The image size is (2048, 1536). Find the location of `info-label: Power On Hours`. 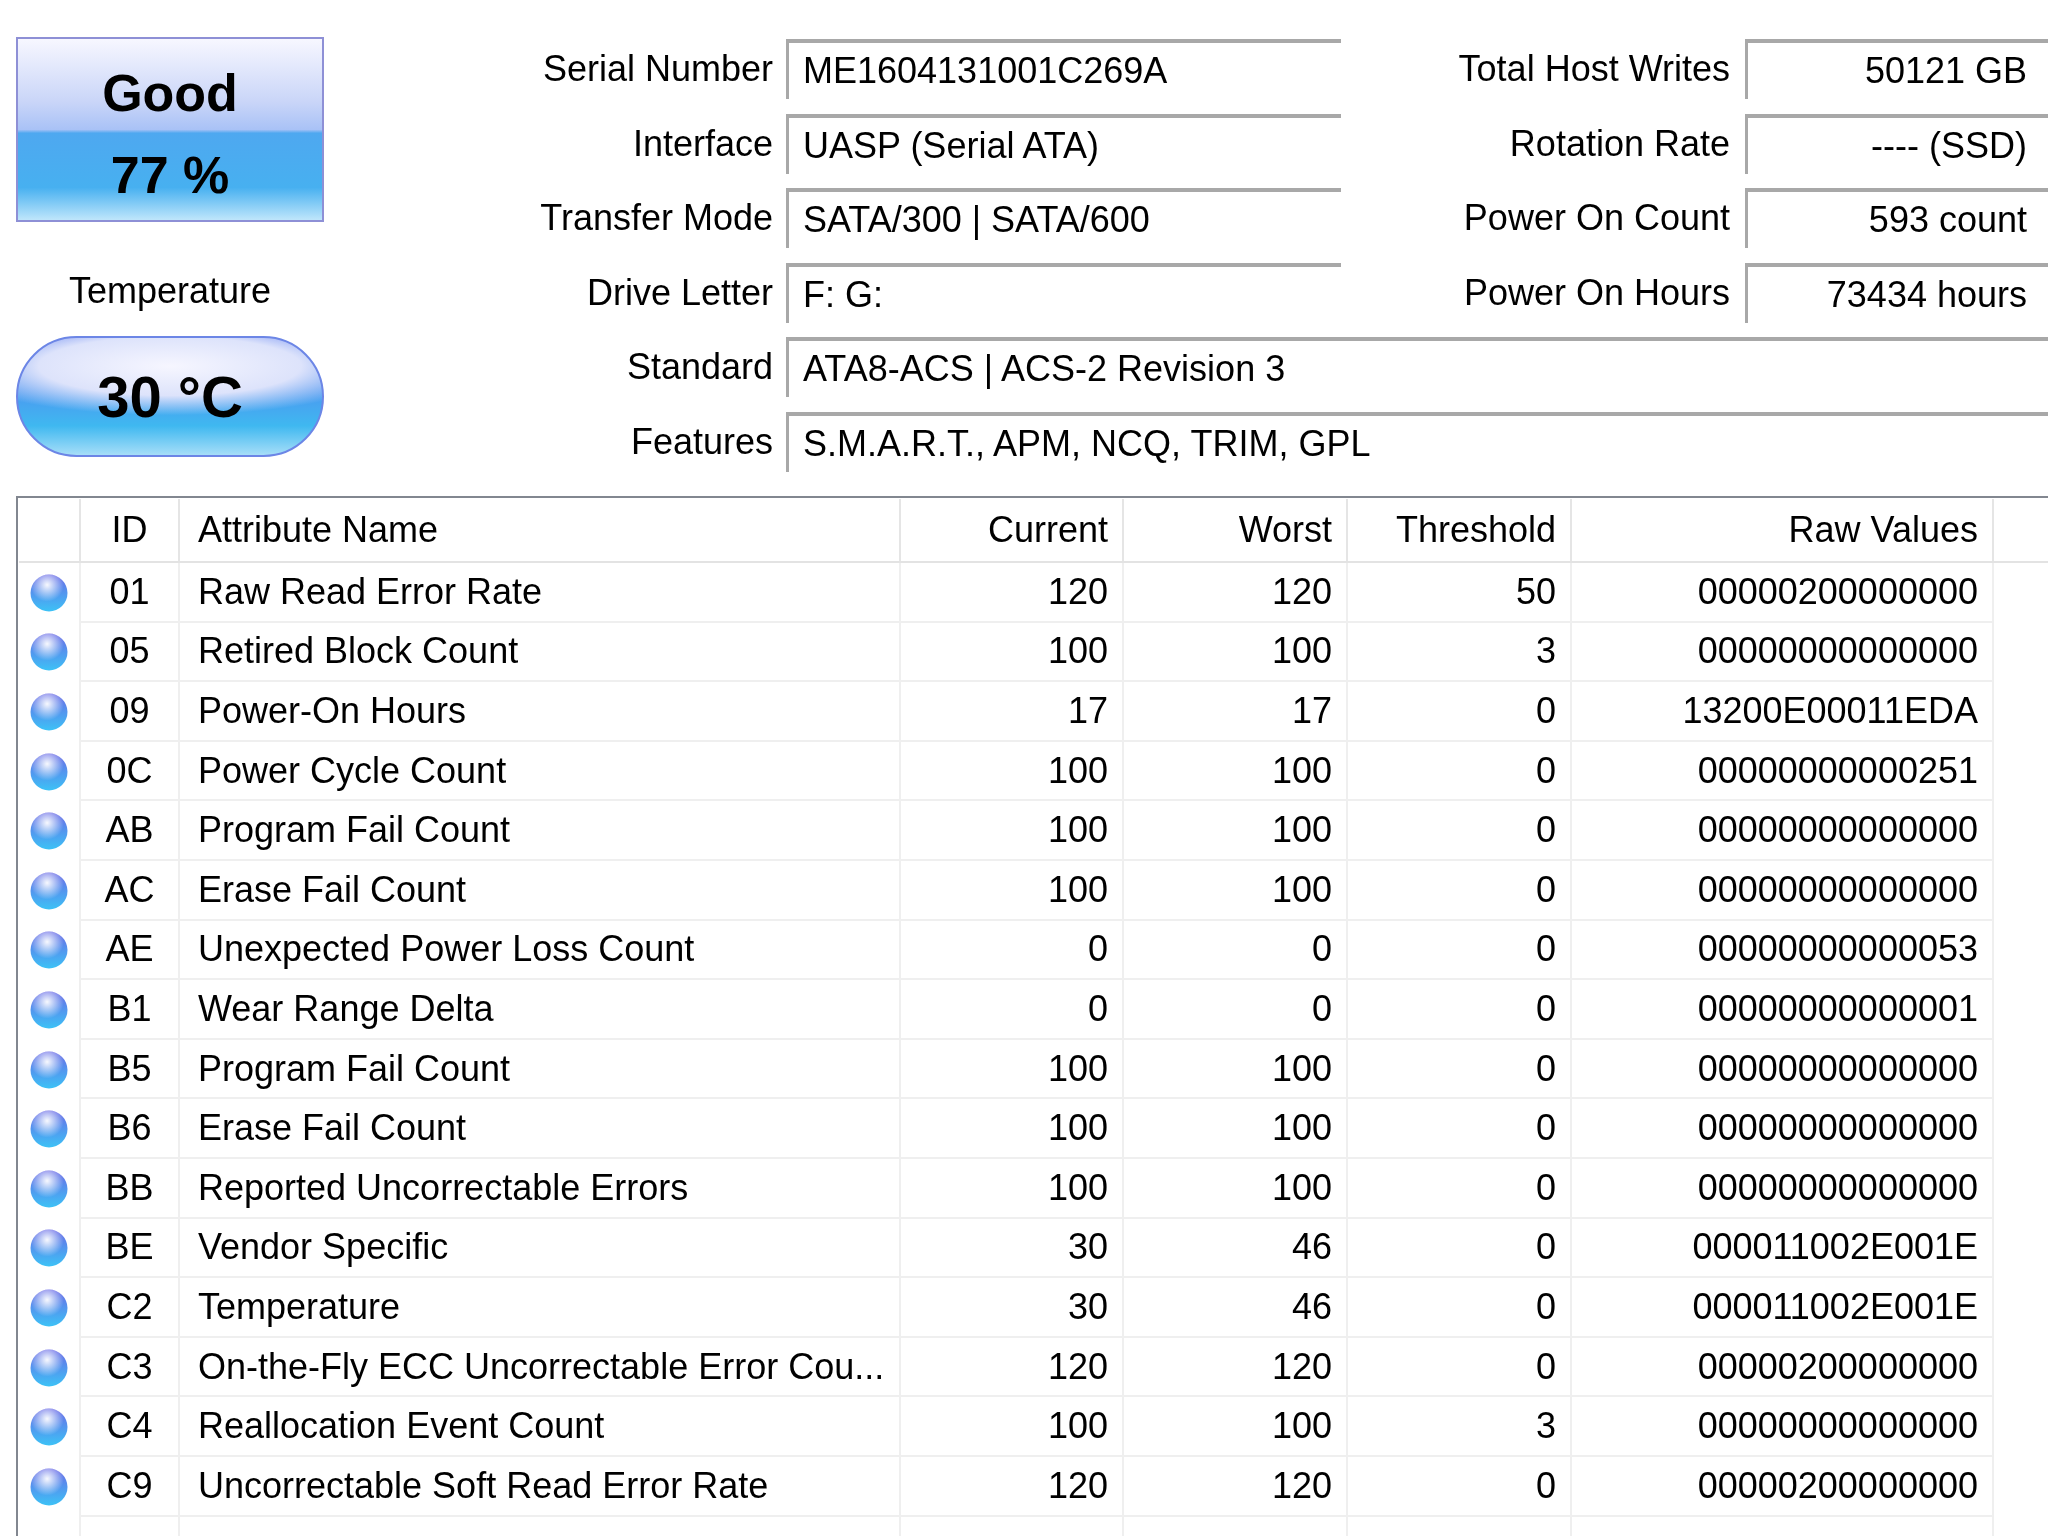

info-label: Power On Hours is located at coordinates (1596, 292).